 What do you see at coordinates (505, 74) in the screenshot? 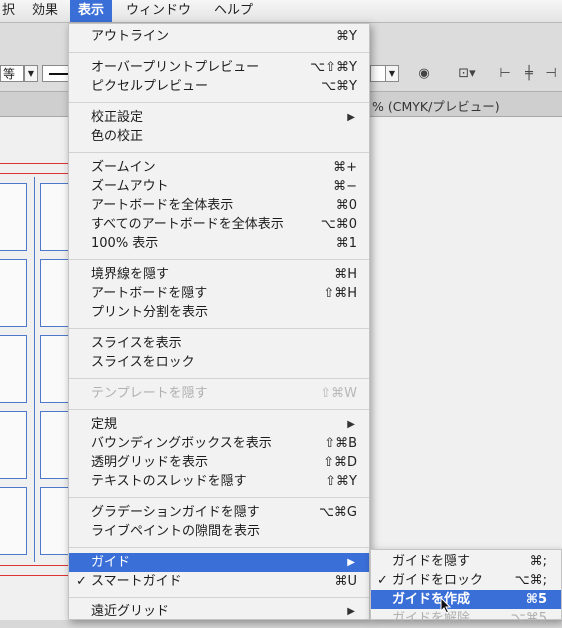
I see `align-left-icon: ⊢` at bounding box center [505, 74].